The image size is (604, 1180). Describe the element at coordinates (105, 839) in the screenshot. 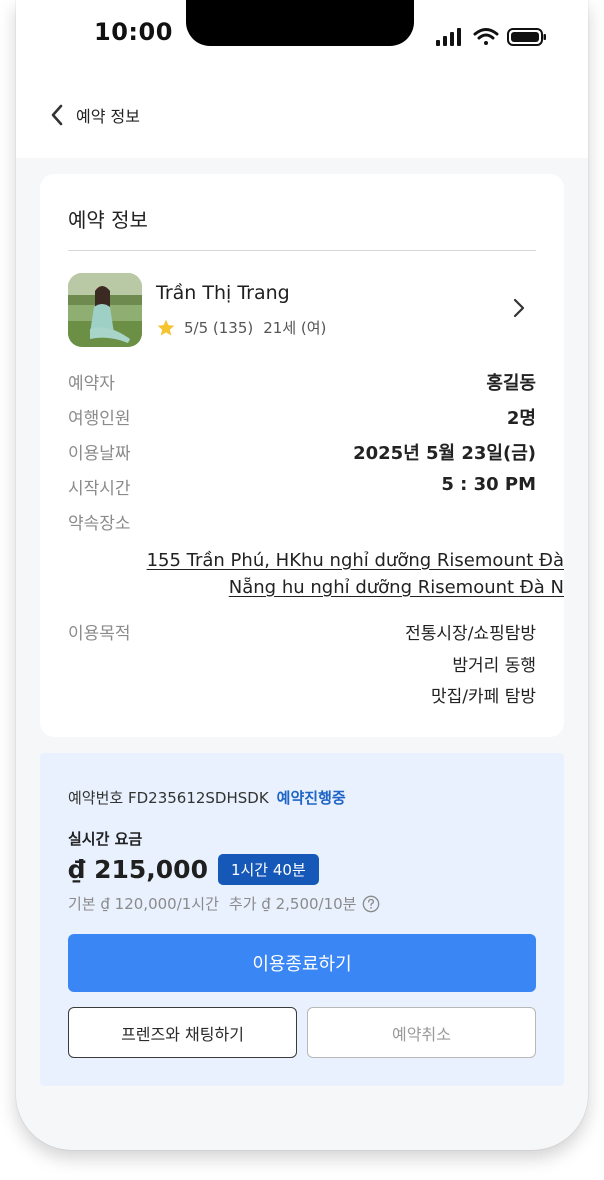

I see `realtime-fee-label: 실시간 요금` at that location.